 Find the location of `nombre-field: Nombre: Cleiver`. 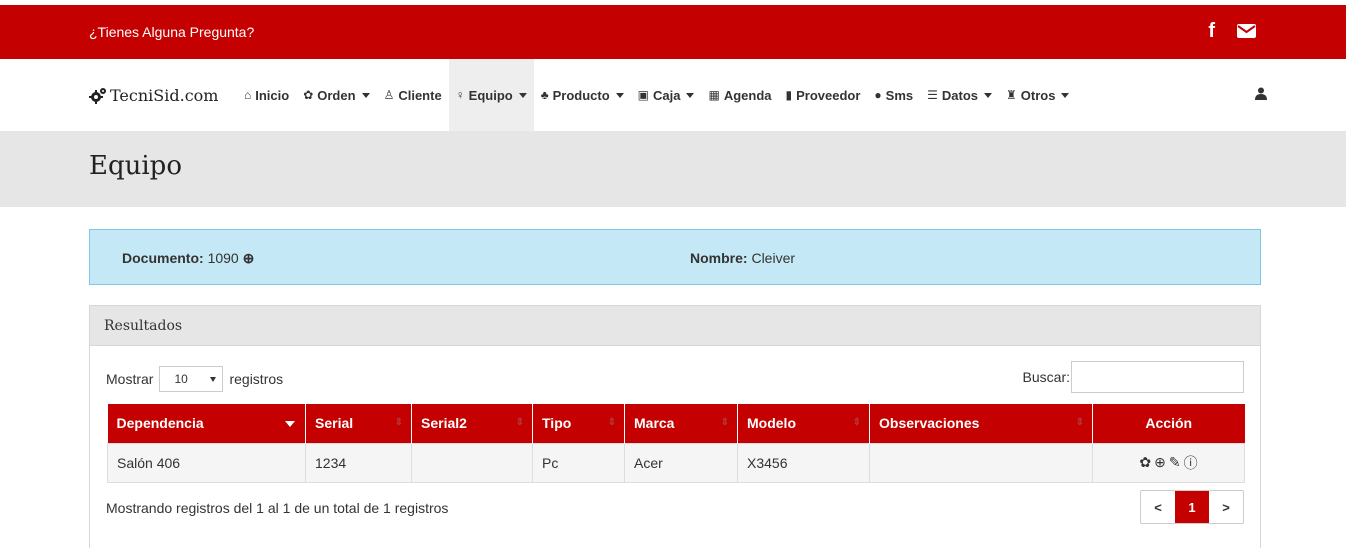

nombre-field: Nombre: Cleiver is located at coordinates (742, 258).